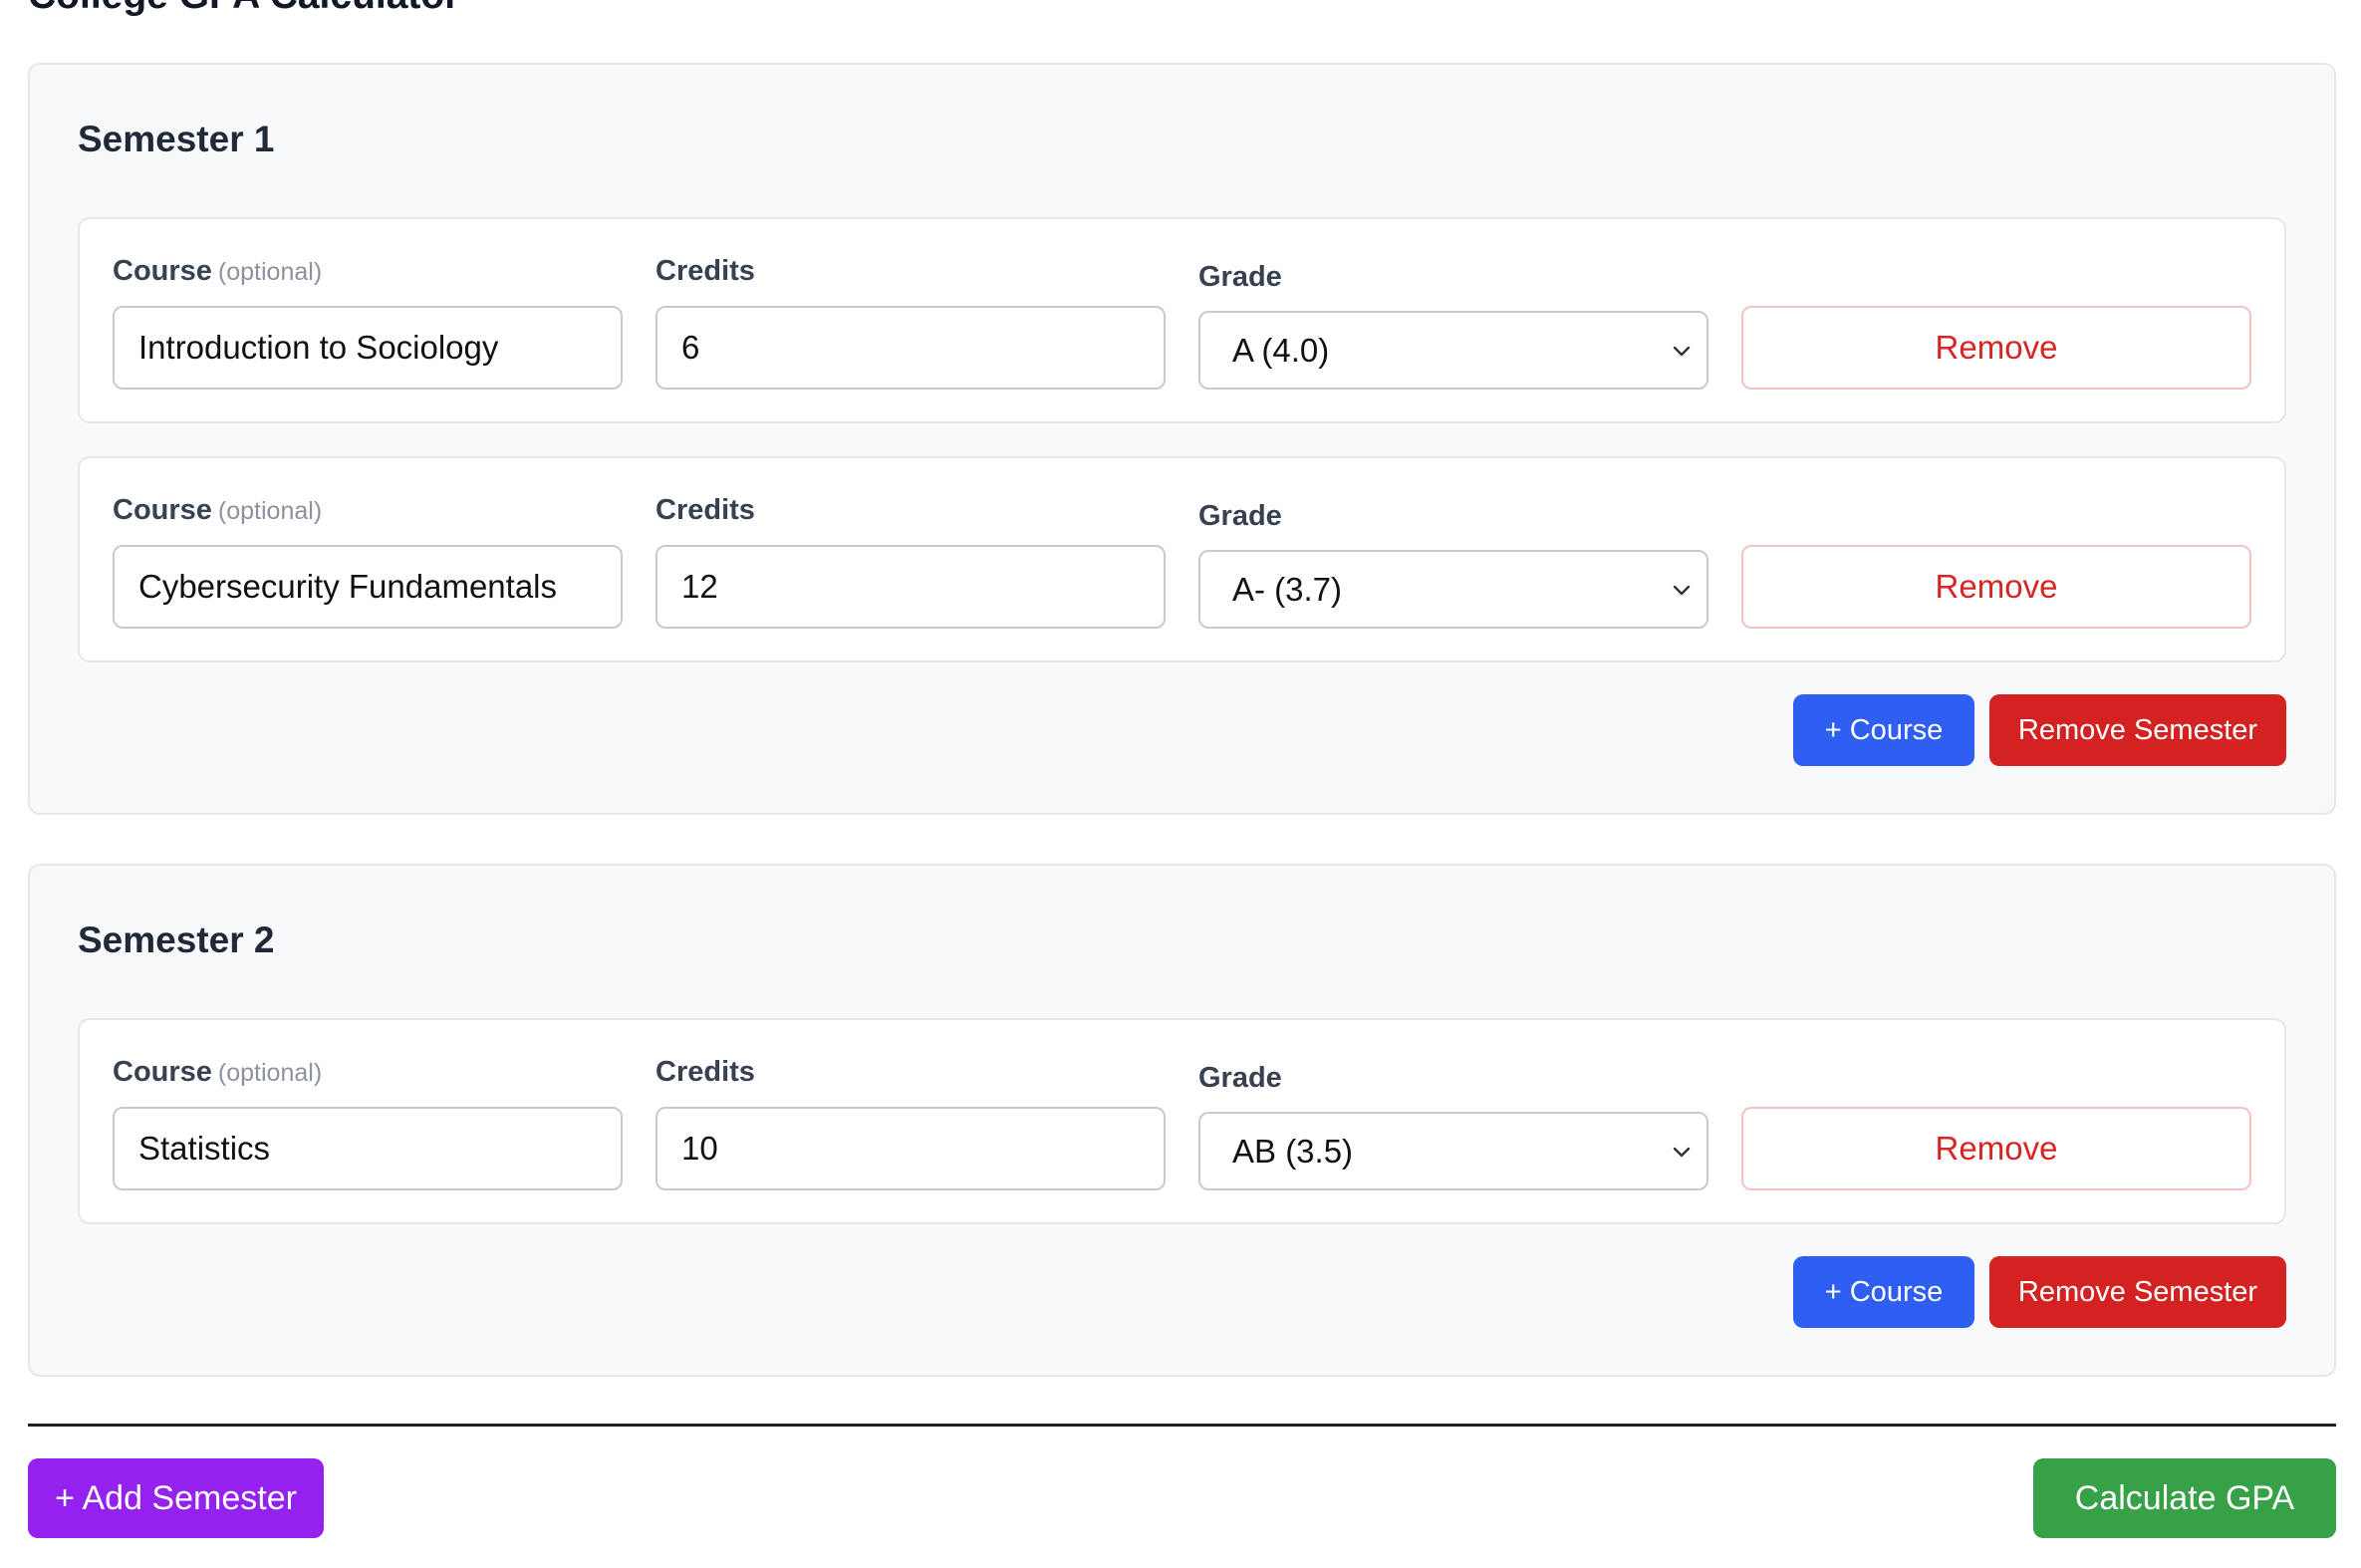 The height and width of the screenshot is (1568, 2361). I want to click on grade-select: AB (3.5), so click(1453, 1151).